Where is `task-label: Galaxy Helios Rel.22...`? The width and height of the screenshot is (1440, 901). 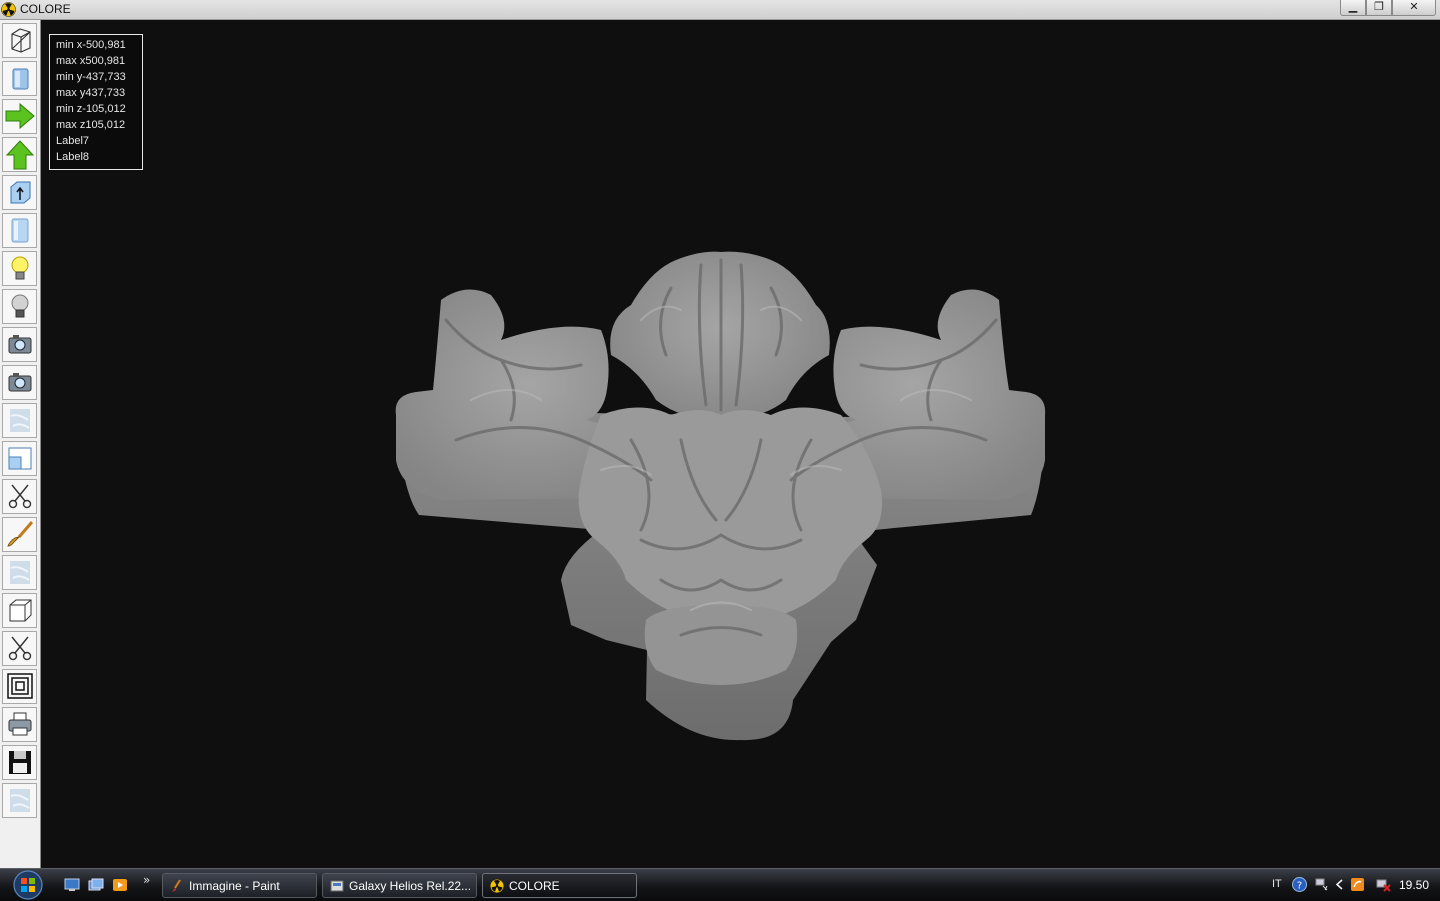
task-label: Galaxy Helios Rel.22... is located at coordinates (410, 886).